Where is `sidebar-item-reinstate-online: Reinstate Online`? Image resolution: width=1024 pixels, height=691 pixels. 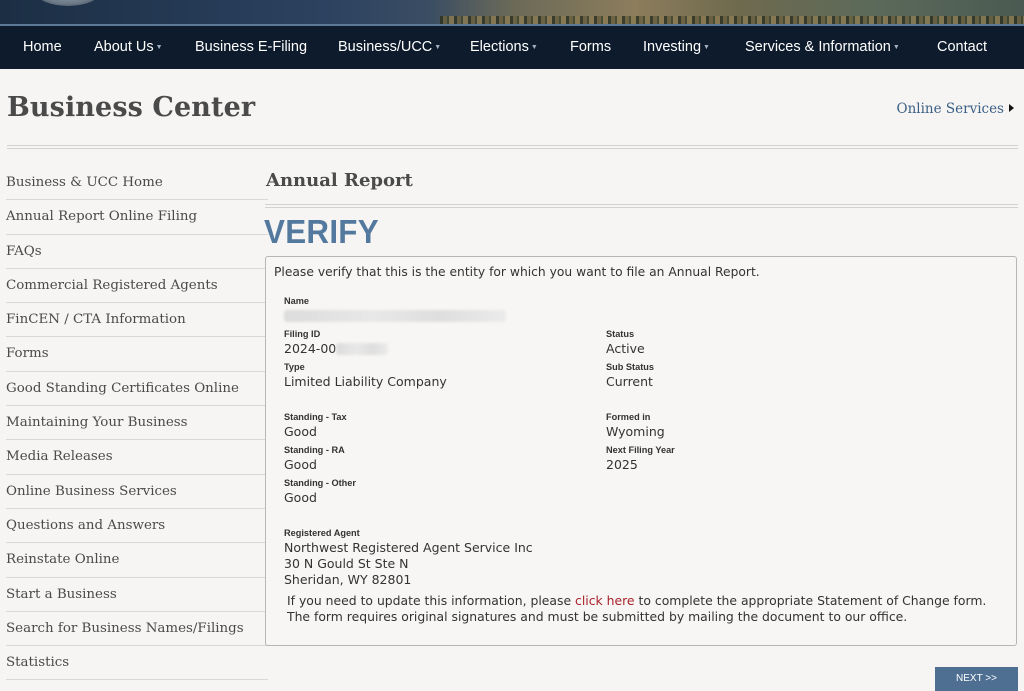
sidebar-item-reinstate-online: Reinstate Online is located at coordinates (137, 560).